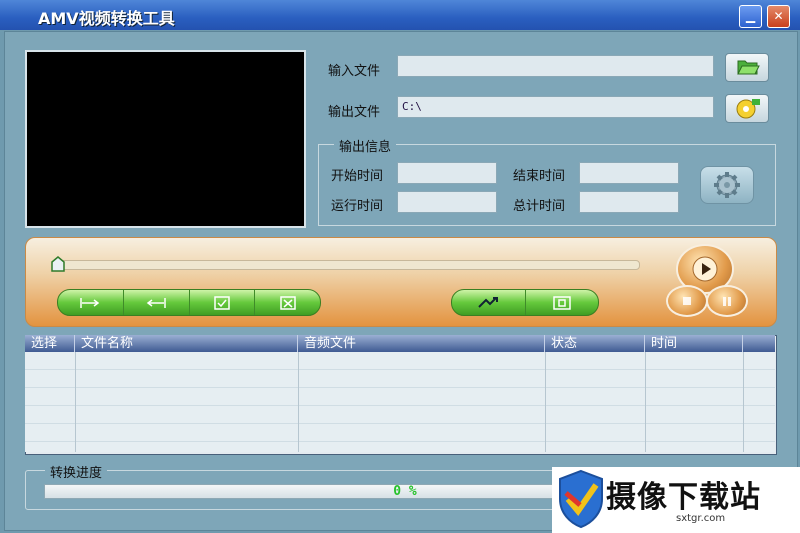  I want to click on settings-button, so click(727, 185).